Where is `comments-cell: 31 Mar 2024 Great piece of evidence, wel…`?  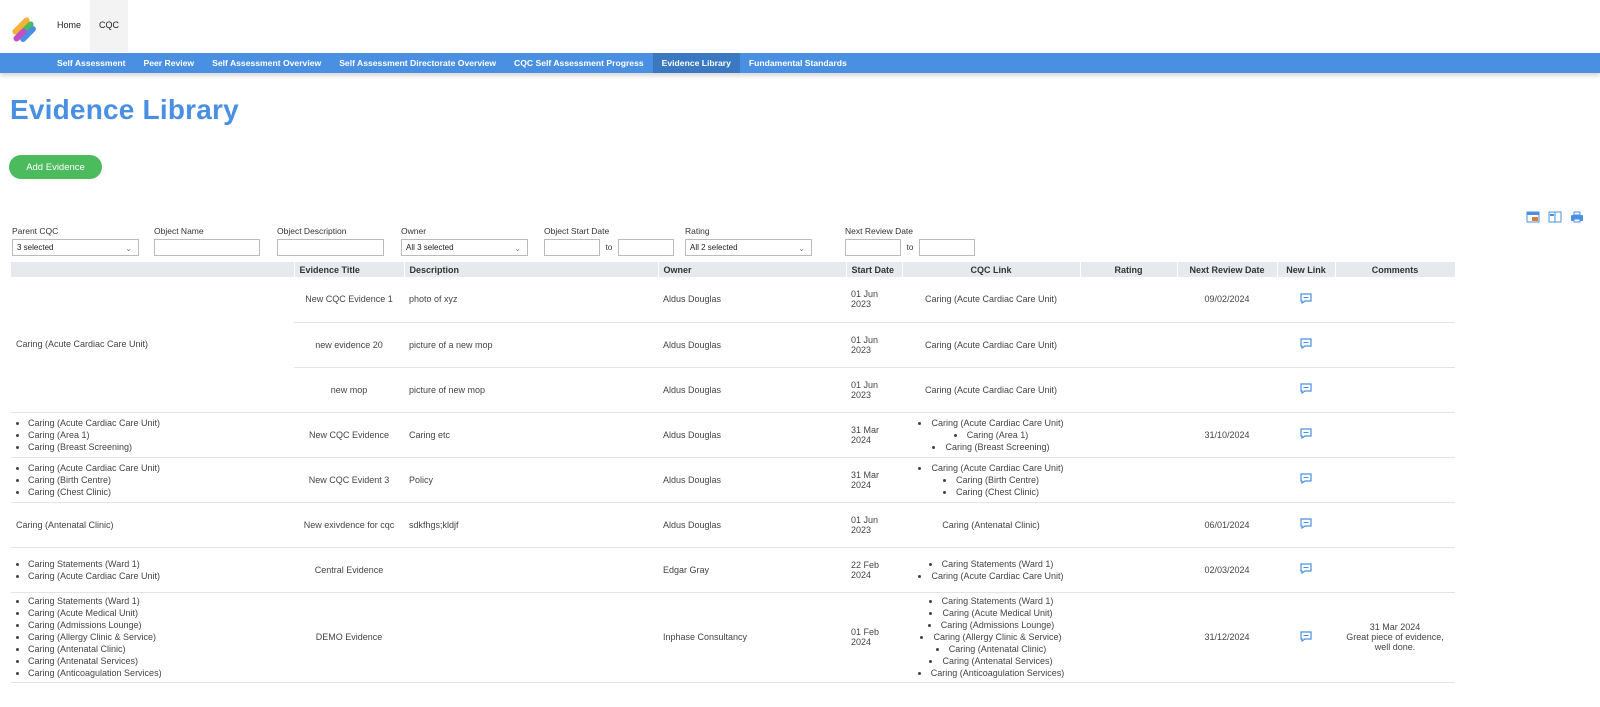
comments-cell: 31 Mar 2024 Great piece of evidence, wel… is located at coordinates (1395, 637).